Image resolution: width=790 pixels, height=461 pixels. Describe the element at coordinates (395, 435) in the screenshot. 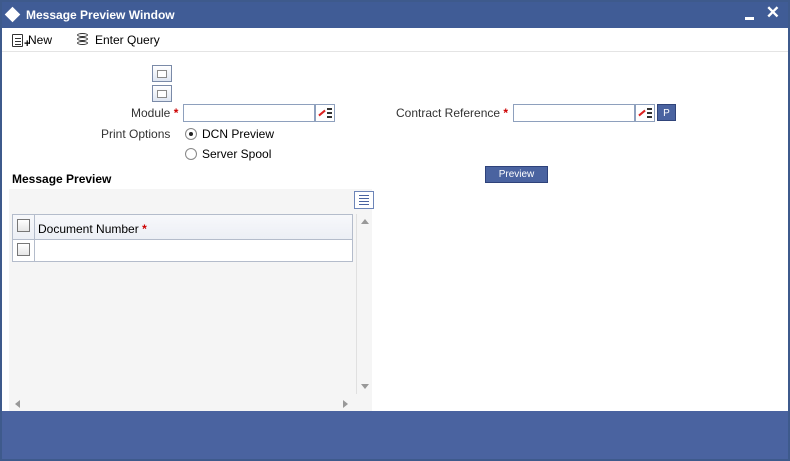

I see `footer-bar` at that location.